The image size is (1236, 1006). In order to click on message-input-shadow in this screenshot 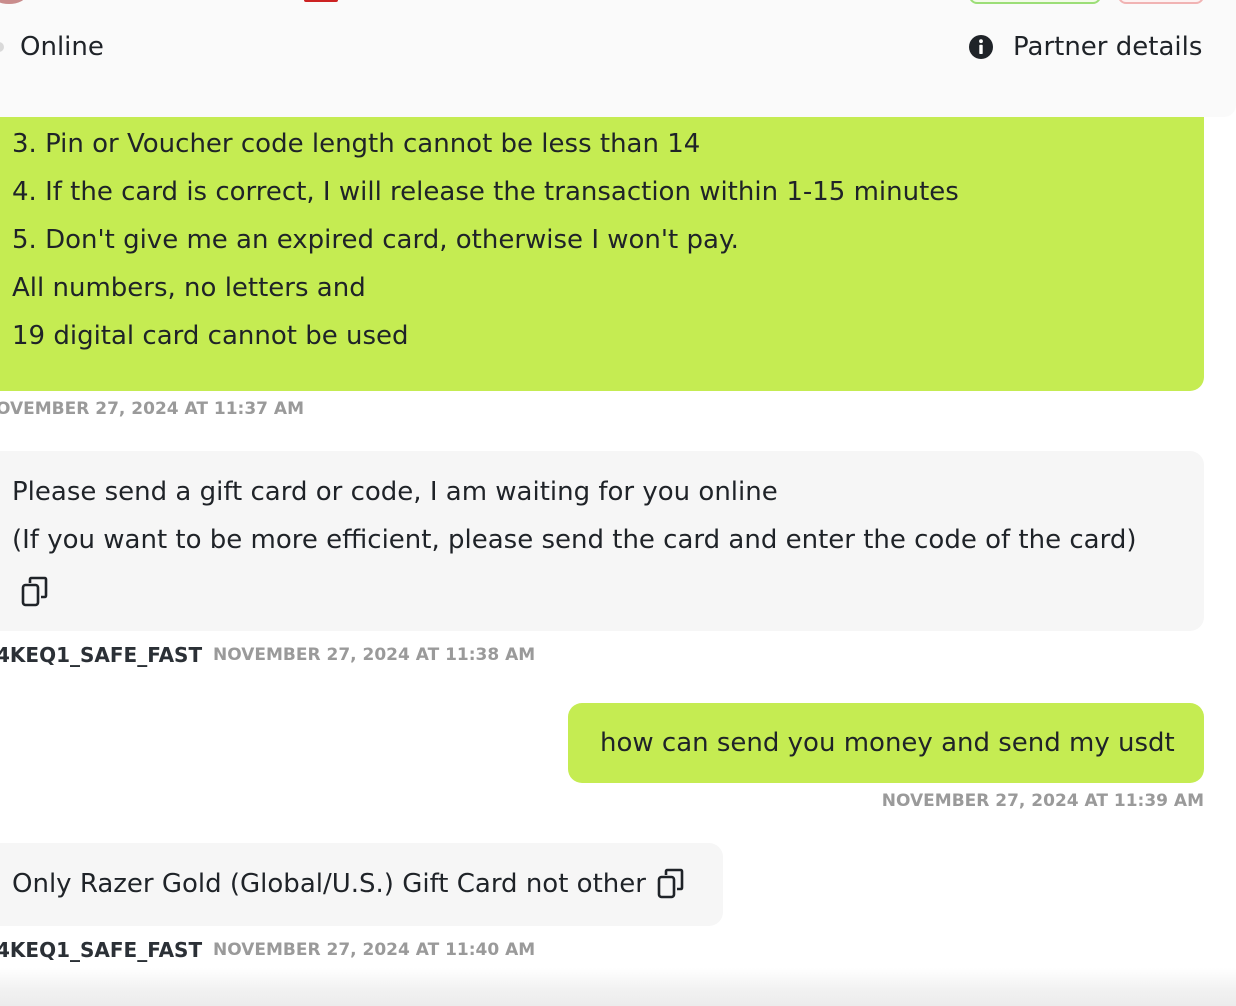, I will do `click(618, 987)`.